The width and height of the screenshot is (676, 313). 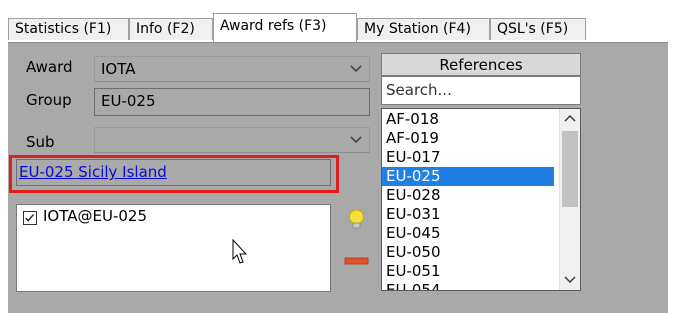 I want to click on list-item-label: IOTA@EU-025, so click(x=95, y=216).